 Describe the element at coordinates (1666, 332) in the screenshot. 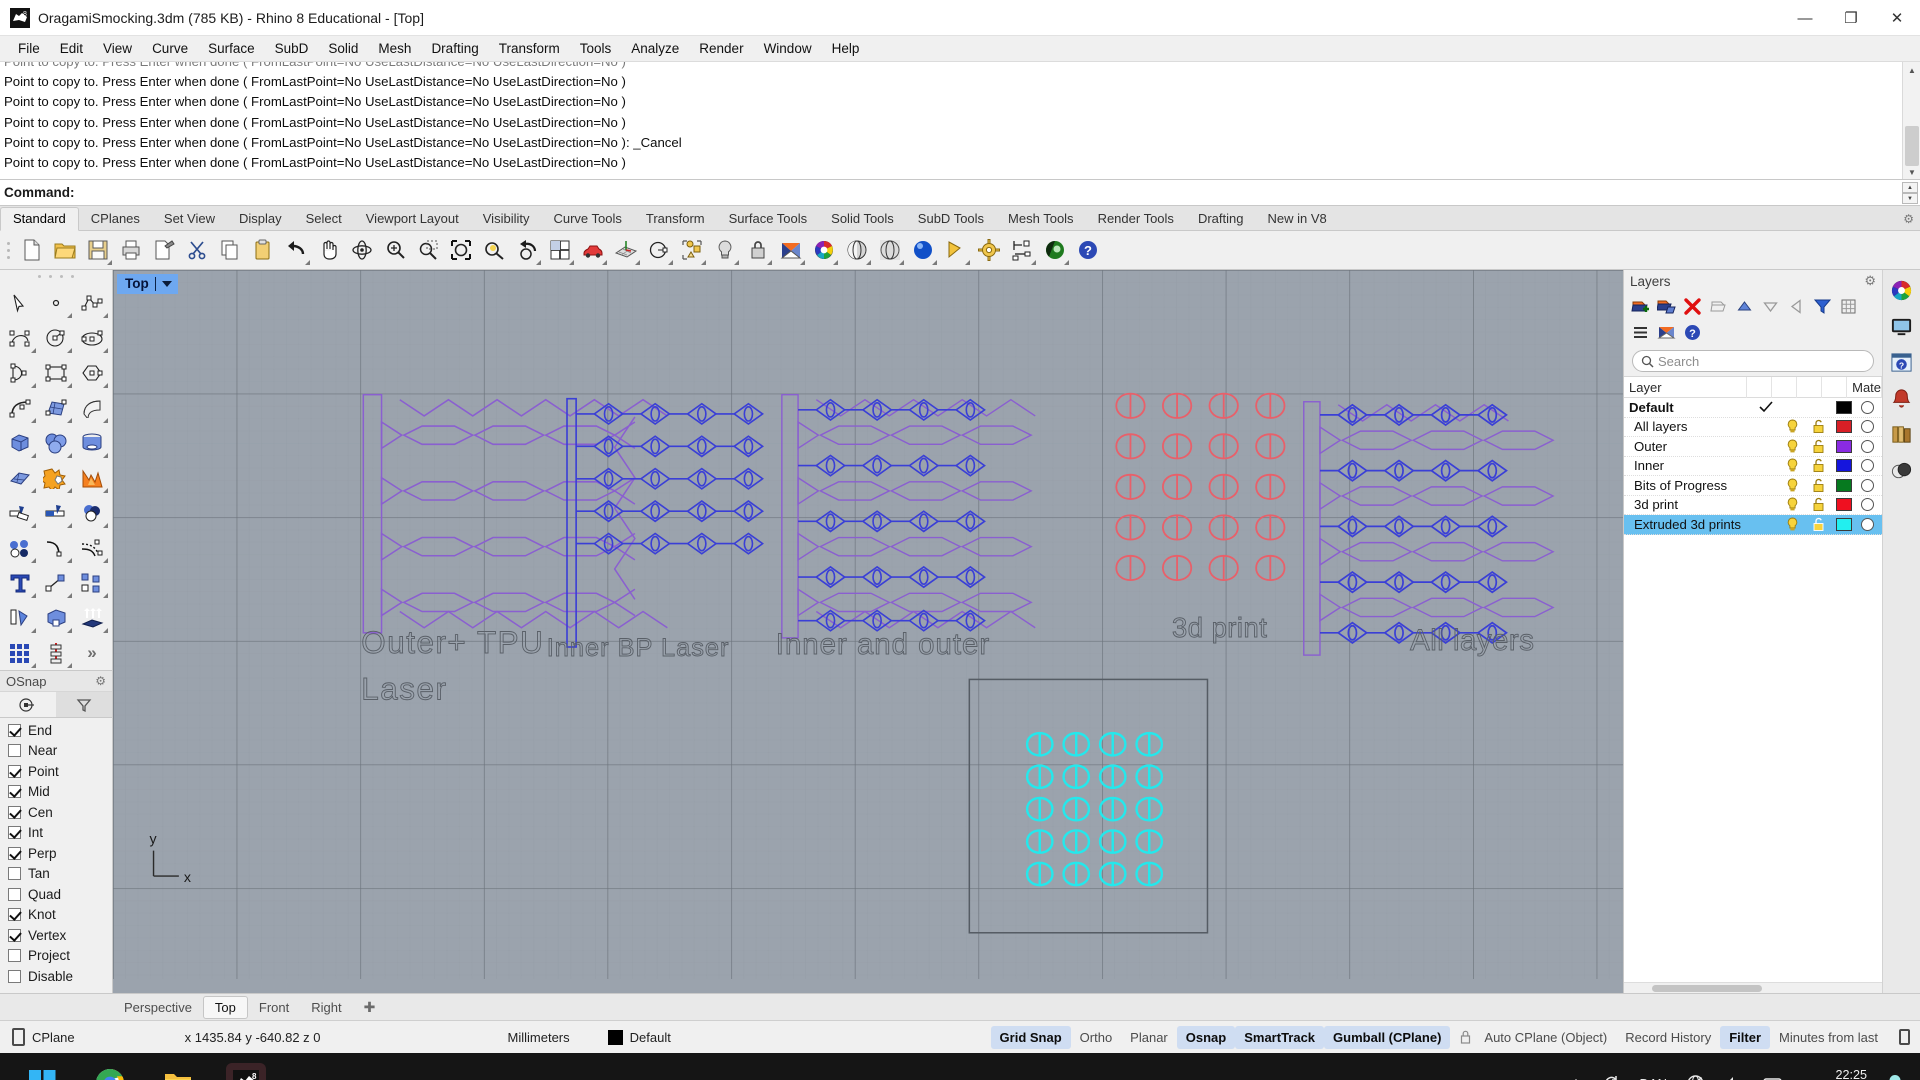

I see `layer-panel-icon` at that location.